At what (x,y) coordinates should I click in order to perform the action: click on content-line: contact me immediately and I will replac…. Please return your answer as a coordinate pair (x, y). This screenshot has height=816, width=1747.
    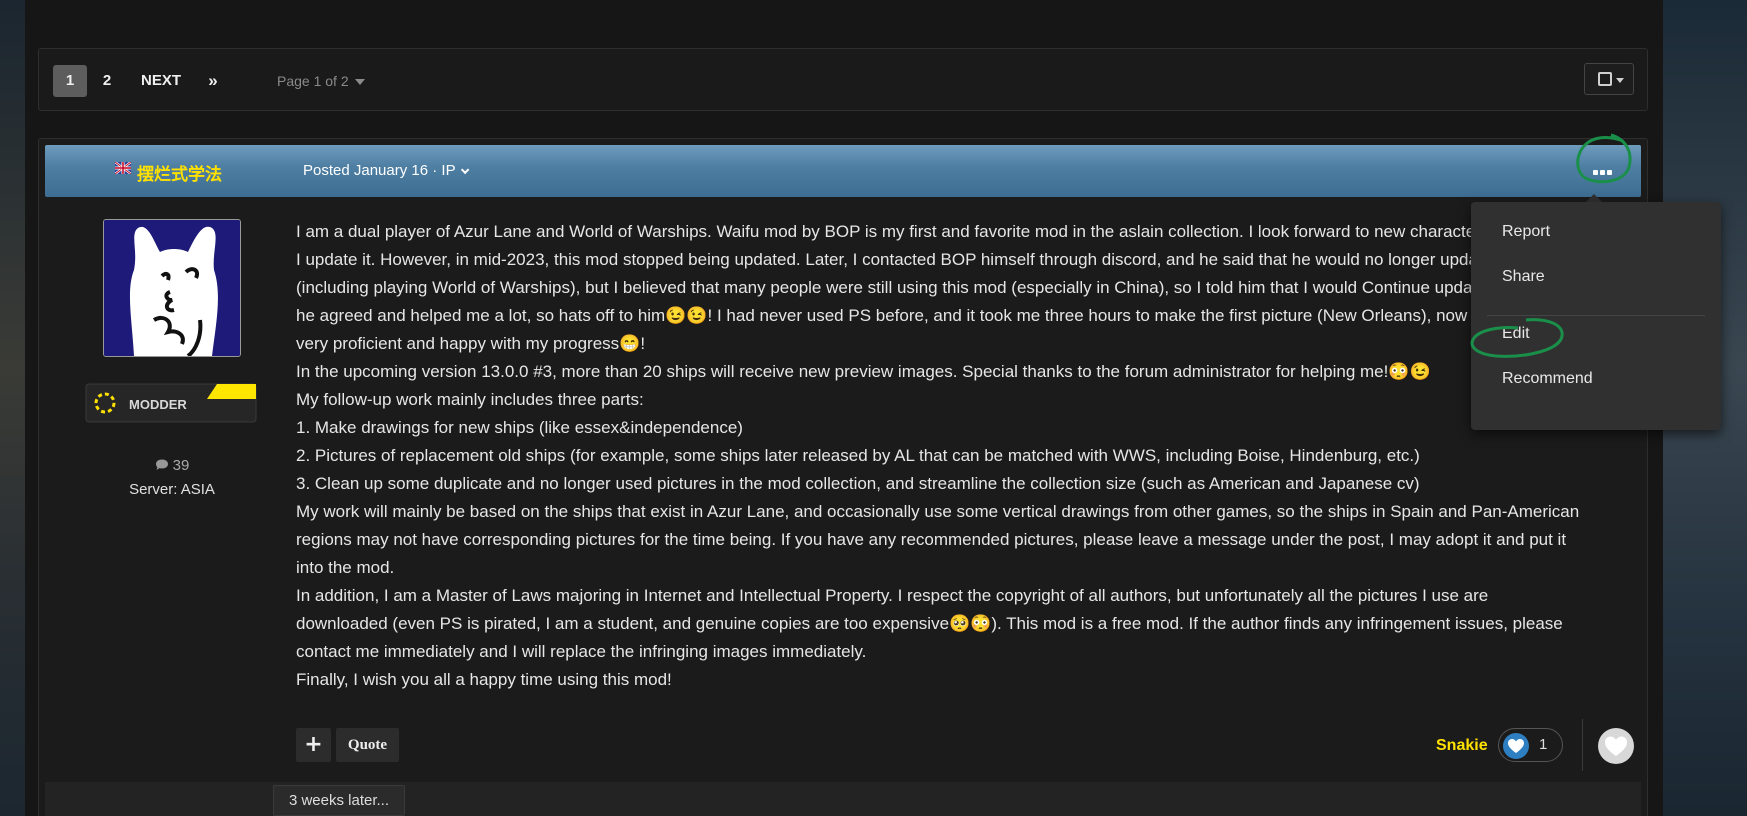
    Looking at the image, I should click on (581, 651).